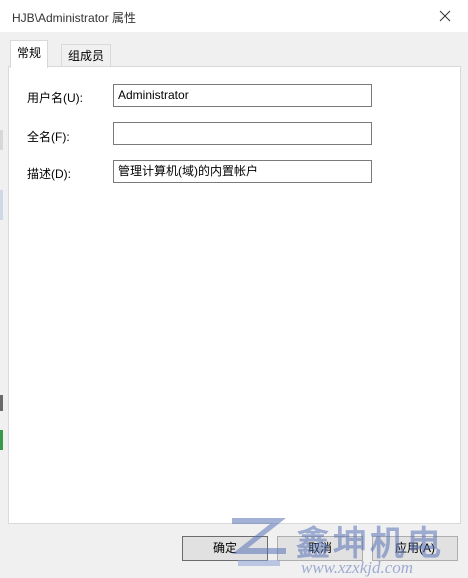 The height and width of the screenshot is (578, 468). I want to click on tab-member-of-label: 组成员, so click(86, 56).